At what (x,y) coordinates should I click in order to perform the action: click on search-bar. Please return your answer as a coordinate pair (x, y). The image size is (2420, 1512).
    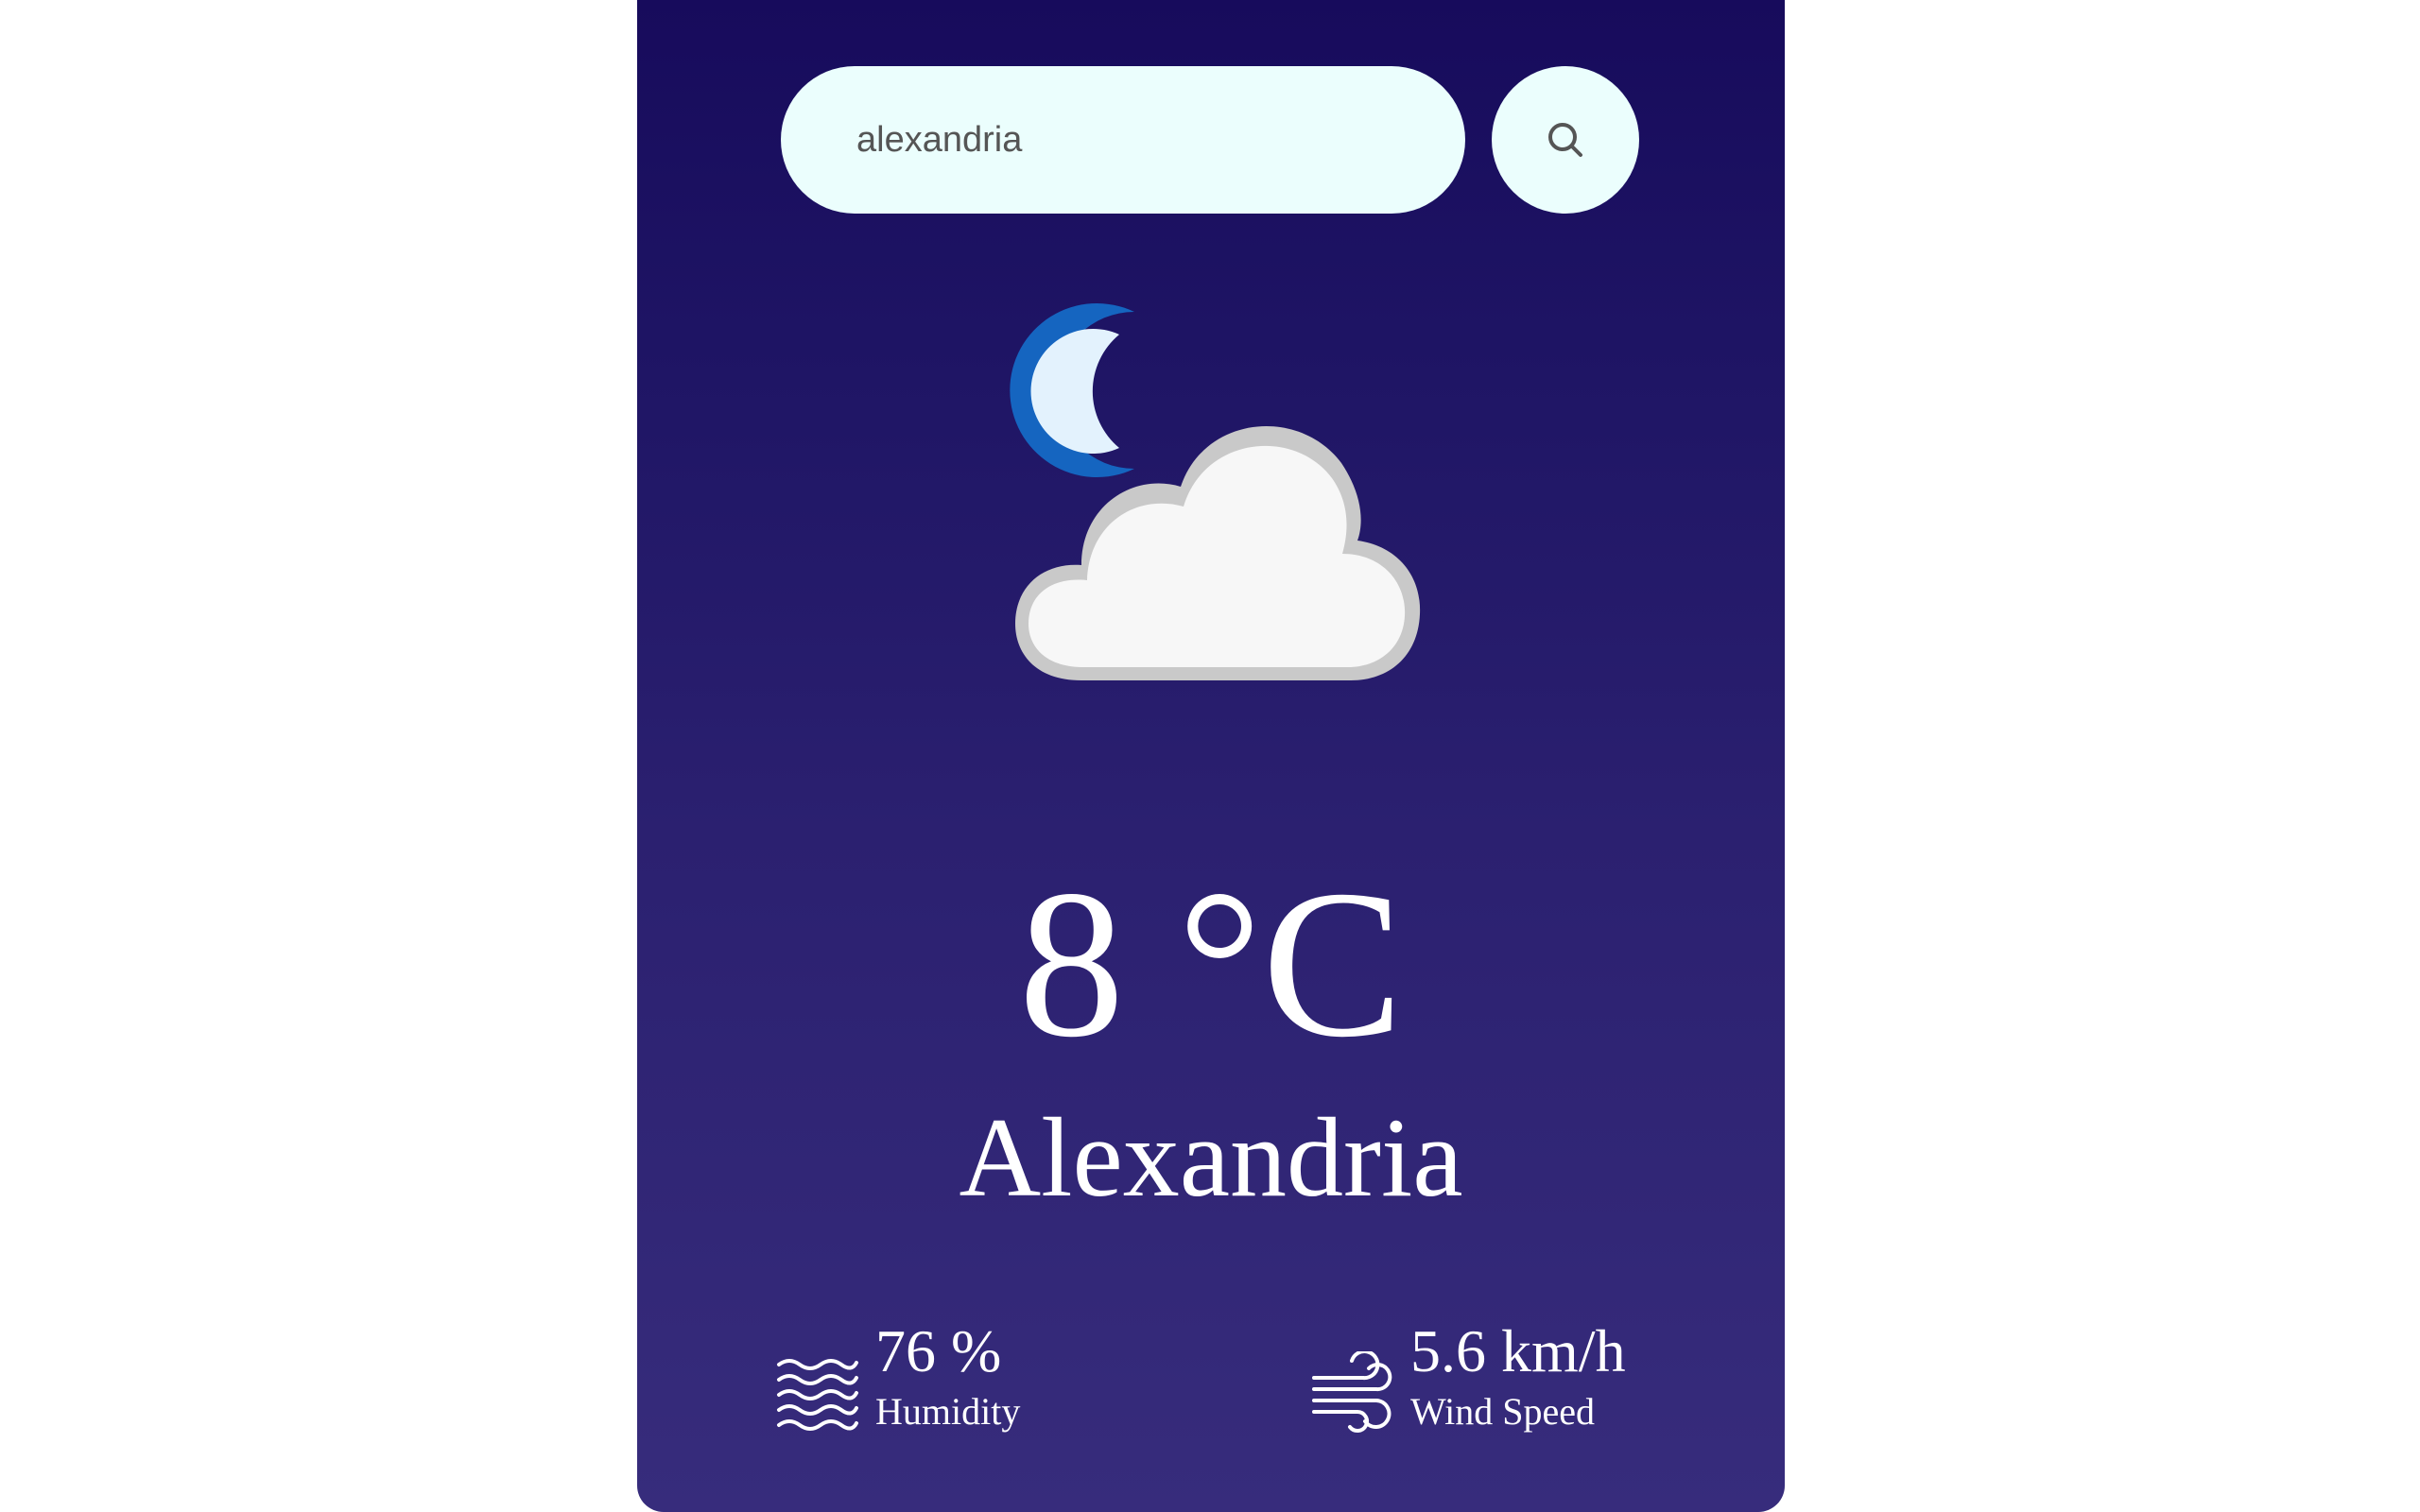
    Looking at the image, I should click on (1210, 140).